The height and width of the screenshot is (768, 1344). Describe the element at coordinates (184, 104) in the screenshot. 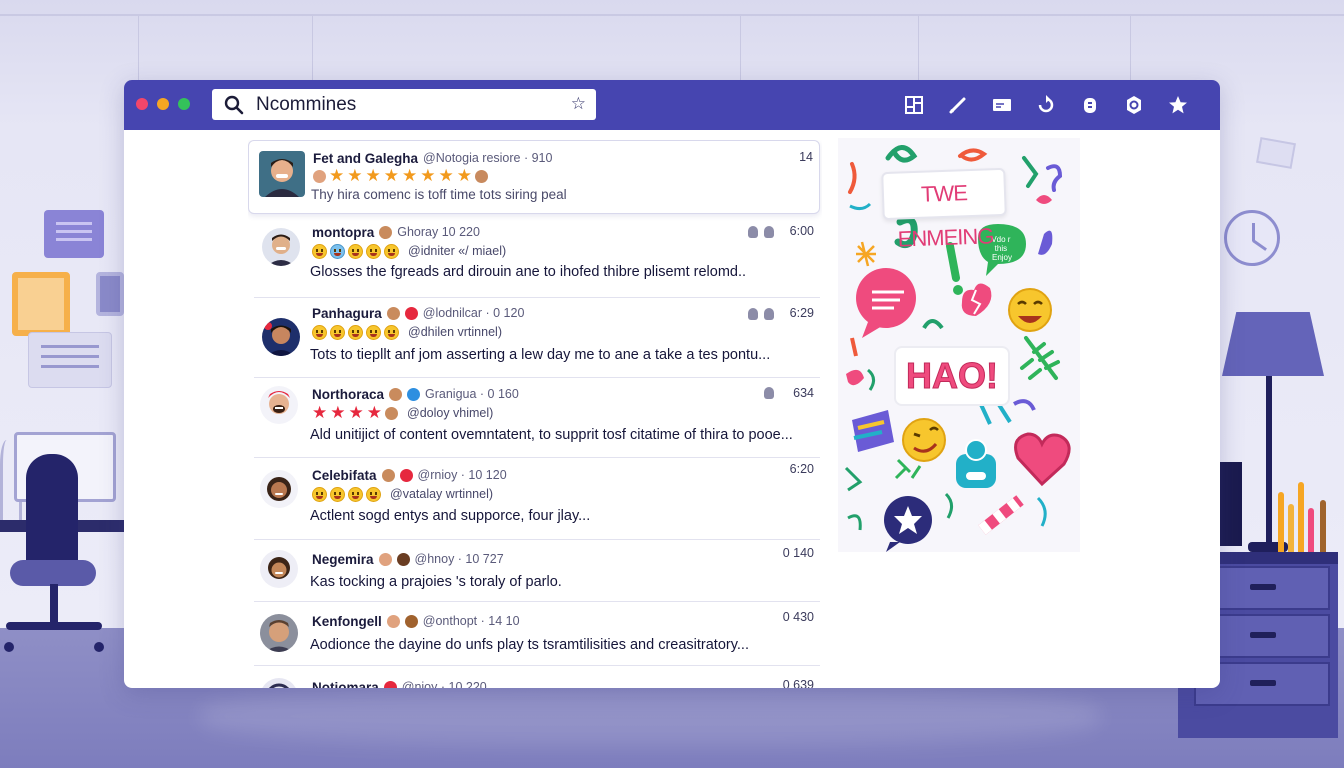

I see `maximize-window-button` at that location.